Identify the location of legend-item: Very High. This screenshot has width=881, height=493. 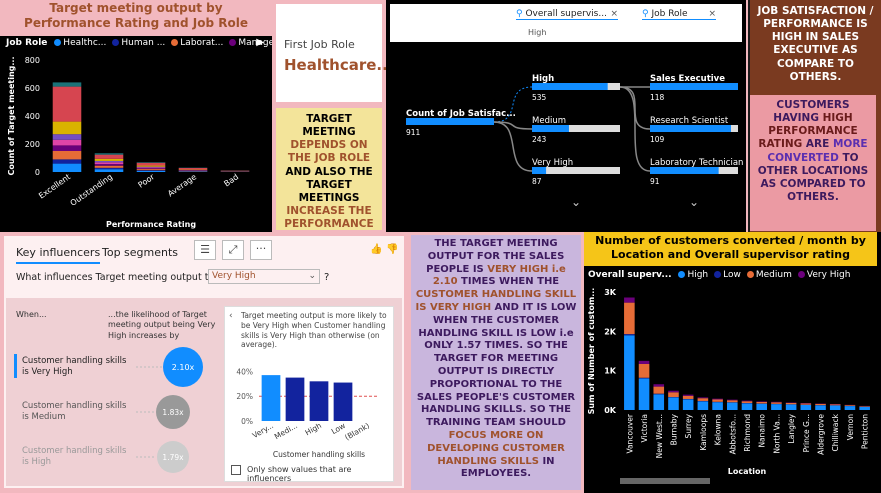
(823, 275).